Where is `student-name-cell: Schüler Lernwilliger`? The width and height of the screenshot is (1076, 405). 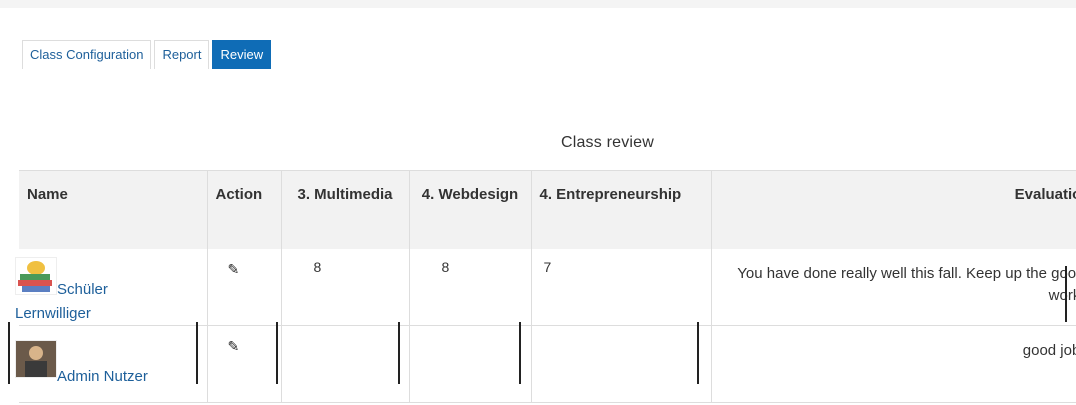
student-name-cell: Schüler Lernwilliger is located at coordinates (111, 287).